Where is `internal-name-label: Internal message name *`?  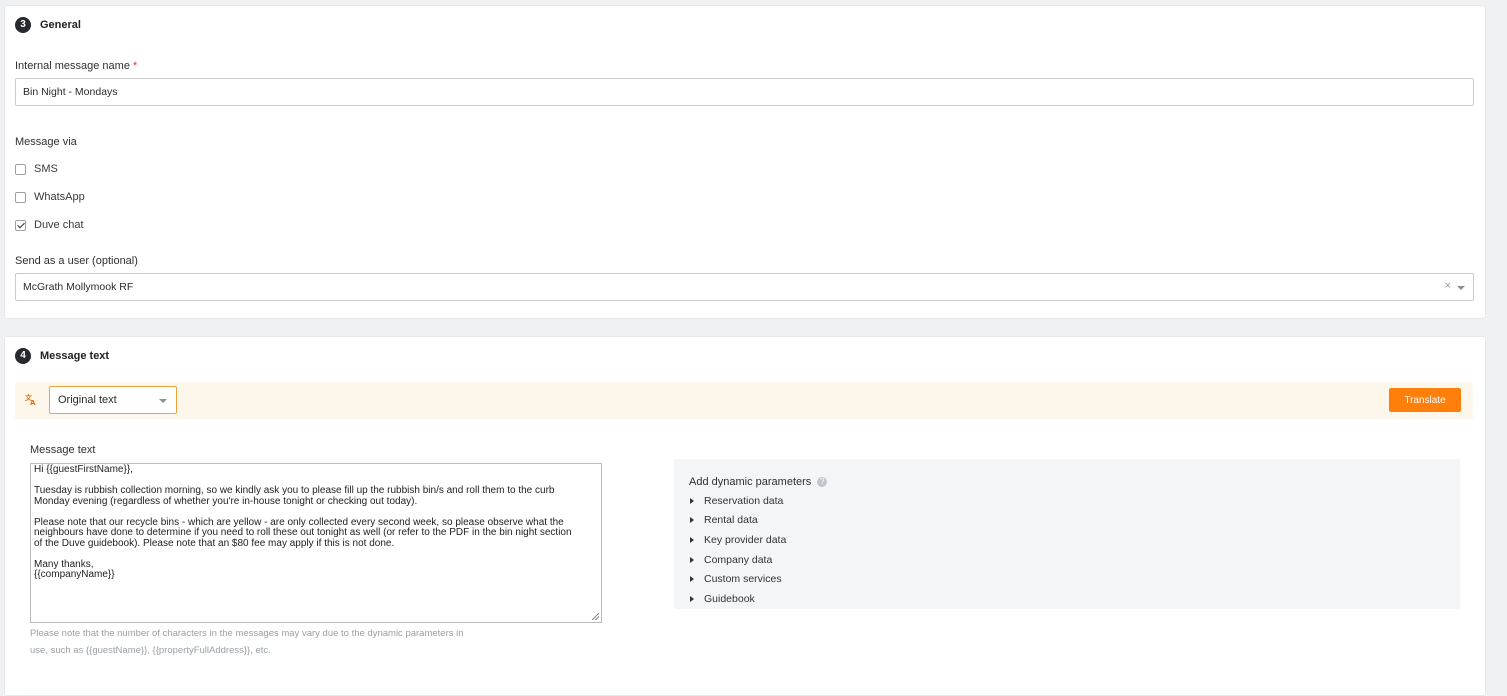
internal-name-label: Internal message name * is located at coordinates (76, 66).